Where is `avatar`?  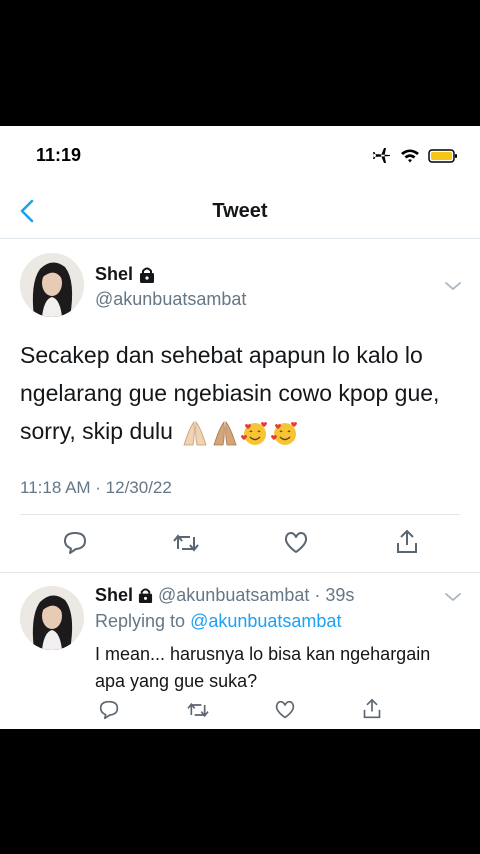 avatar is located at coordinates (52, 285).